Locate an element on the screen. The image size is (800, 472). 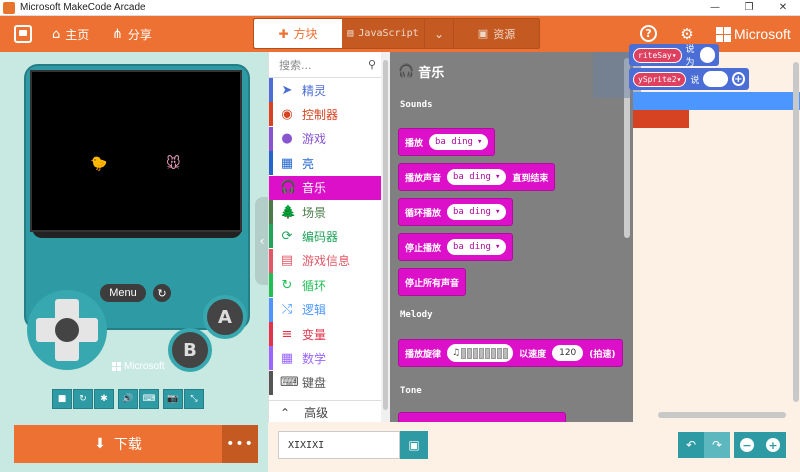
block-stop-all-sounds: 停止所有声音 is located at coordinates (432, 282).